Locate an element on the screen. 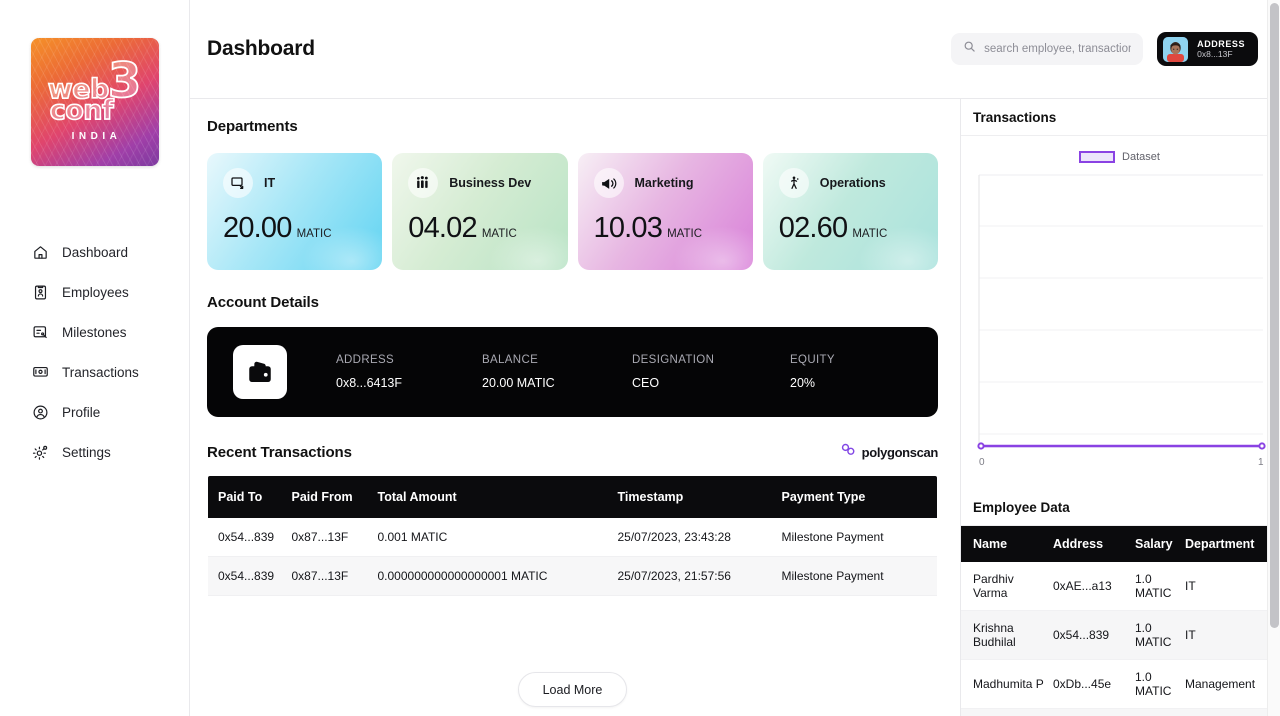  search-box is located at coordinates (1047, 49).